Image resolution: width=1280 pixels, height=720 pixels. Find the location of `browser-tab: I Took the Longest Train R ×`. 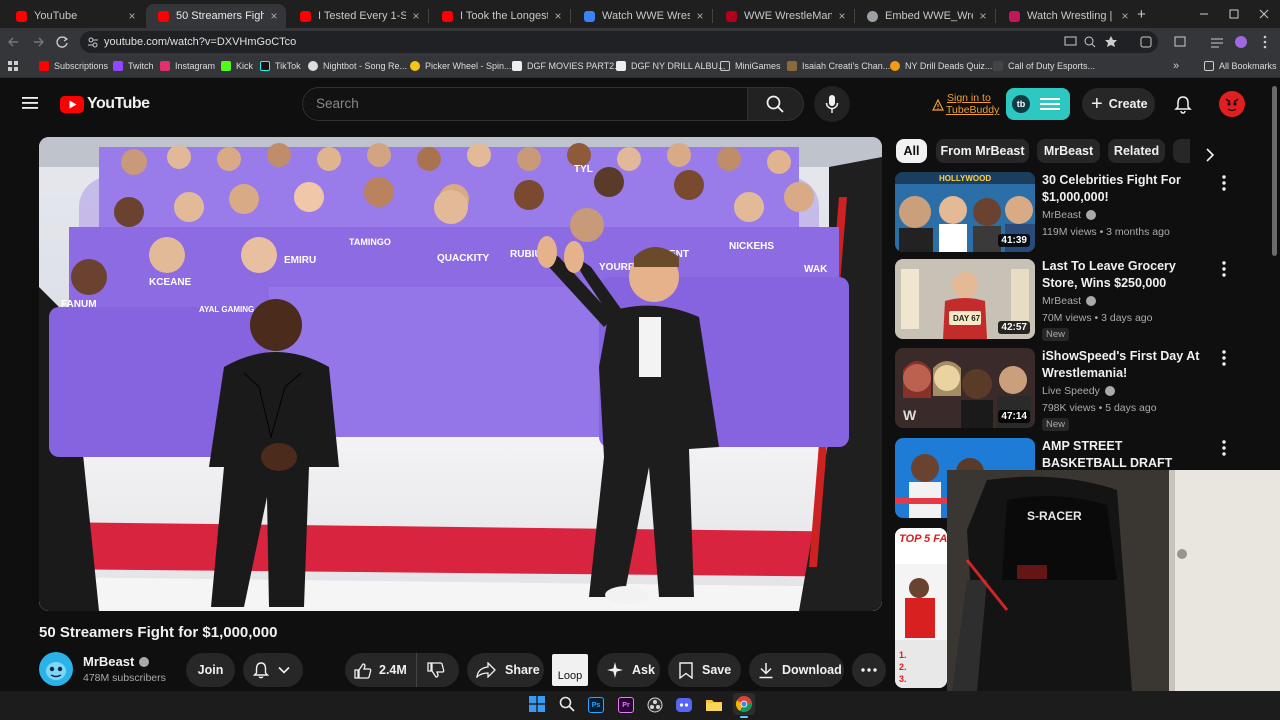

browser-tab: I Took the Longest Train R × is located at coordinates (500, 16).